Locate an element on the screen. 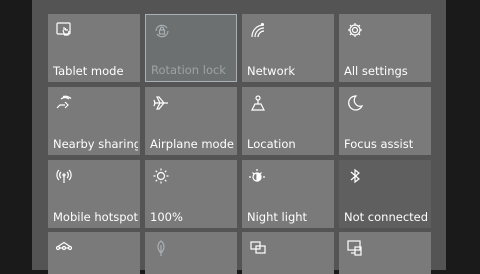  tile-label: Mobile hotspot is located at coordinates (95, 217).